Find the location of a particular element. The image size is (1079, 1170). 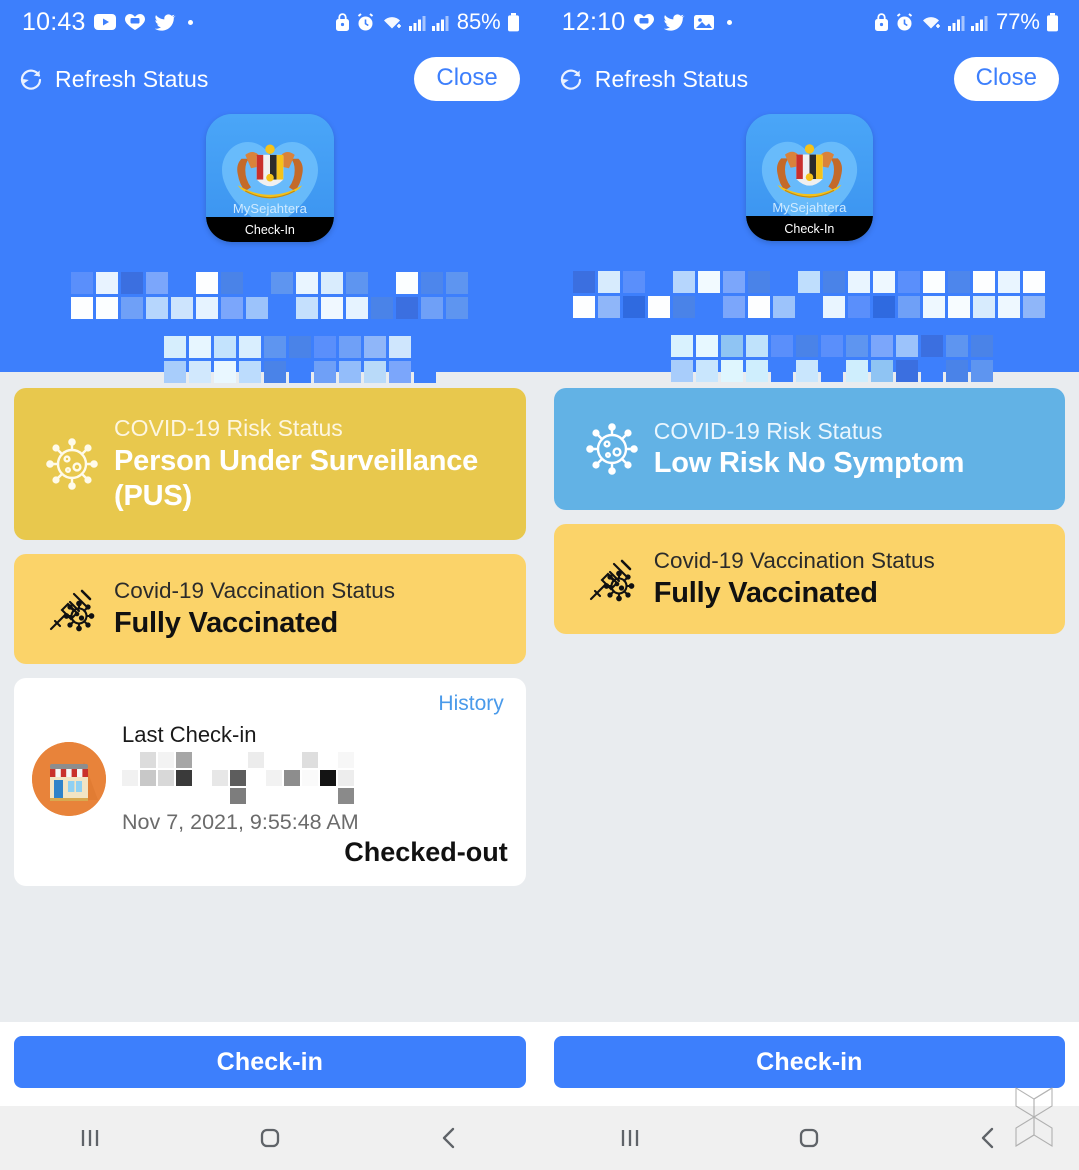

last-checkin-title: Last Check-in is located at coordinates (189, 734).